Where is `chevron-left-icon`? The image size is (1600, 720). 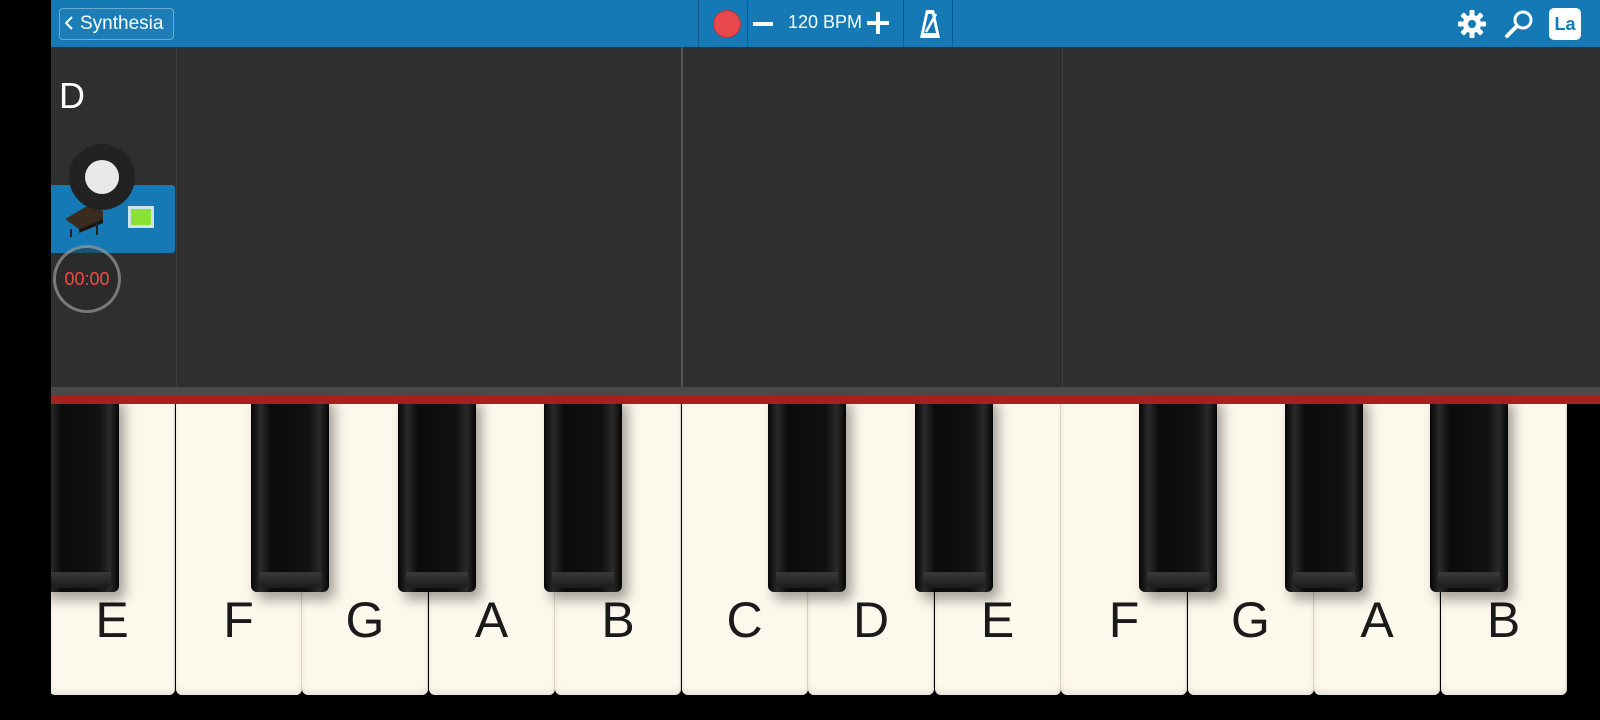
chevron-left-icon is located at coordinates (69, 23).